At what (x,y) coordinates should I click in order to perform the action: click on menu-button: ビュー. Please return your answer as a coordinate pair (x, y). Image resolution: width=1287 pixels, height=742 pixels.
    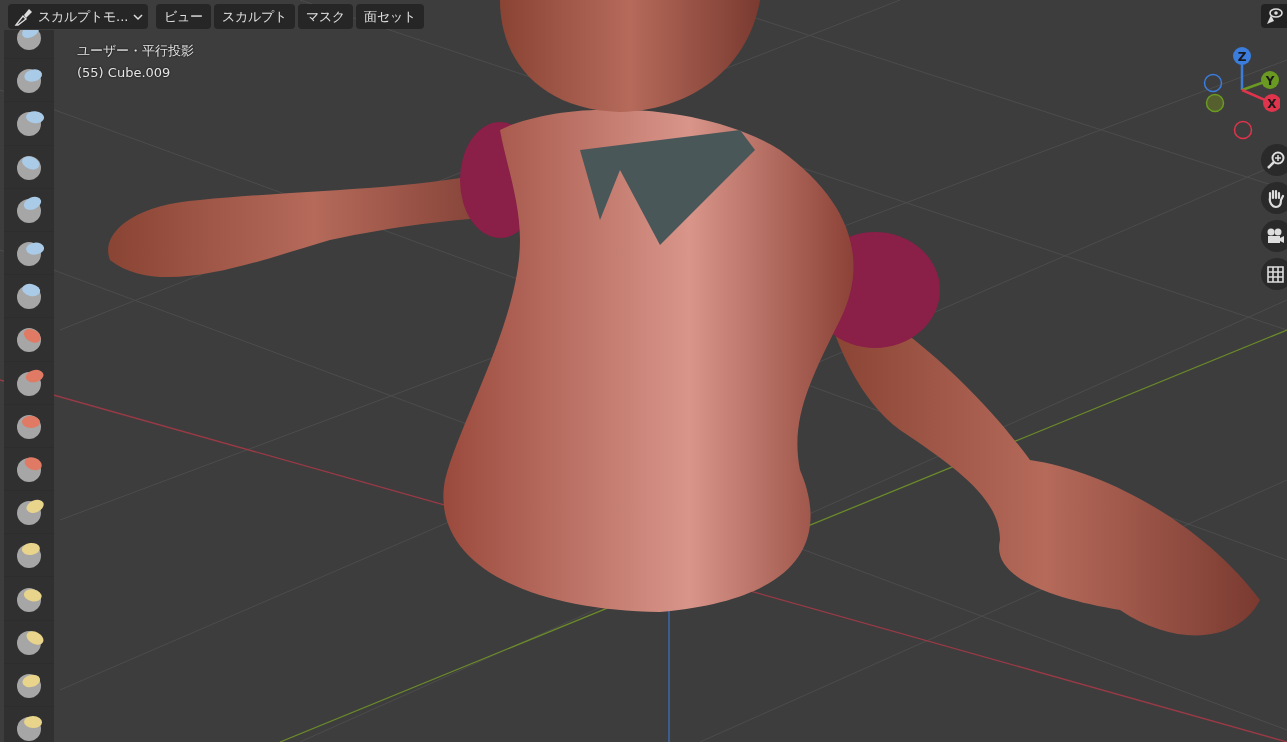
    Looking at the image, I should click on (184, 16).